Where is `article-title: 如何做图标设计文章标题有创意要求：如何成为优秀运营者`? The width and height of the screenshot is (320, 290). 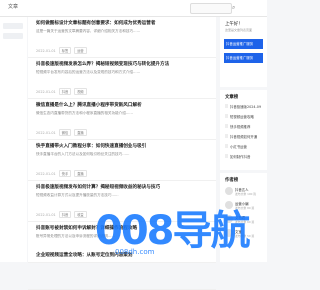 article-title: 如何做图标设计文章标题有创意要求：如何成为优秀运营者 is located at coordinates (95, 24).